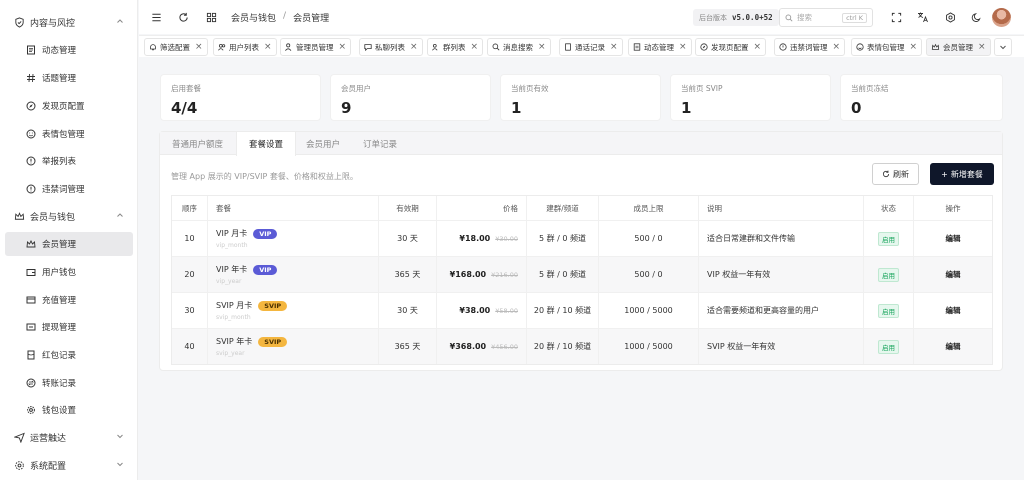 Image resolution: width=1024 pixels, height=480 pixels. Describe the element at coordinates (59, 328) in the screenshot. I see `sidebar-item-label: 提现管理` at that location.